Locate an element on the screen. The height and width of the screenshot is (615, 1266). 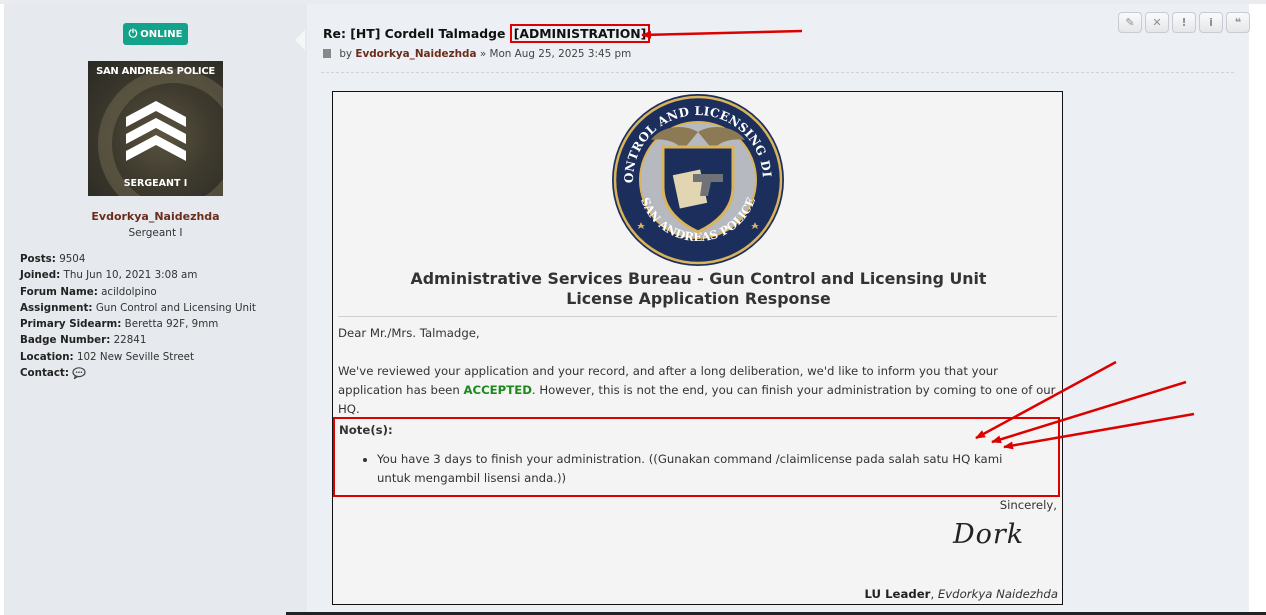
profile-field-forum-name: Forum Name: acildolpino is located at coordinates (88, 291).